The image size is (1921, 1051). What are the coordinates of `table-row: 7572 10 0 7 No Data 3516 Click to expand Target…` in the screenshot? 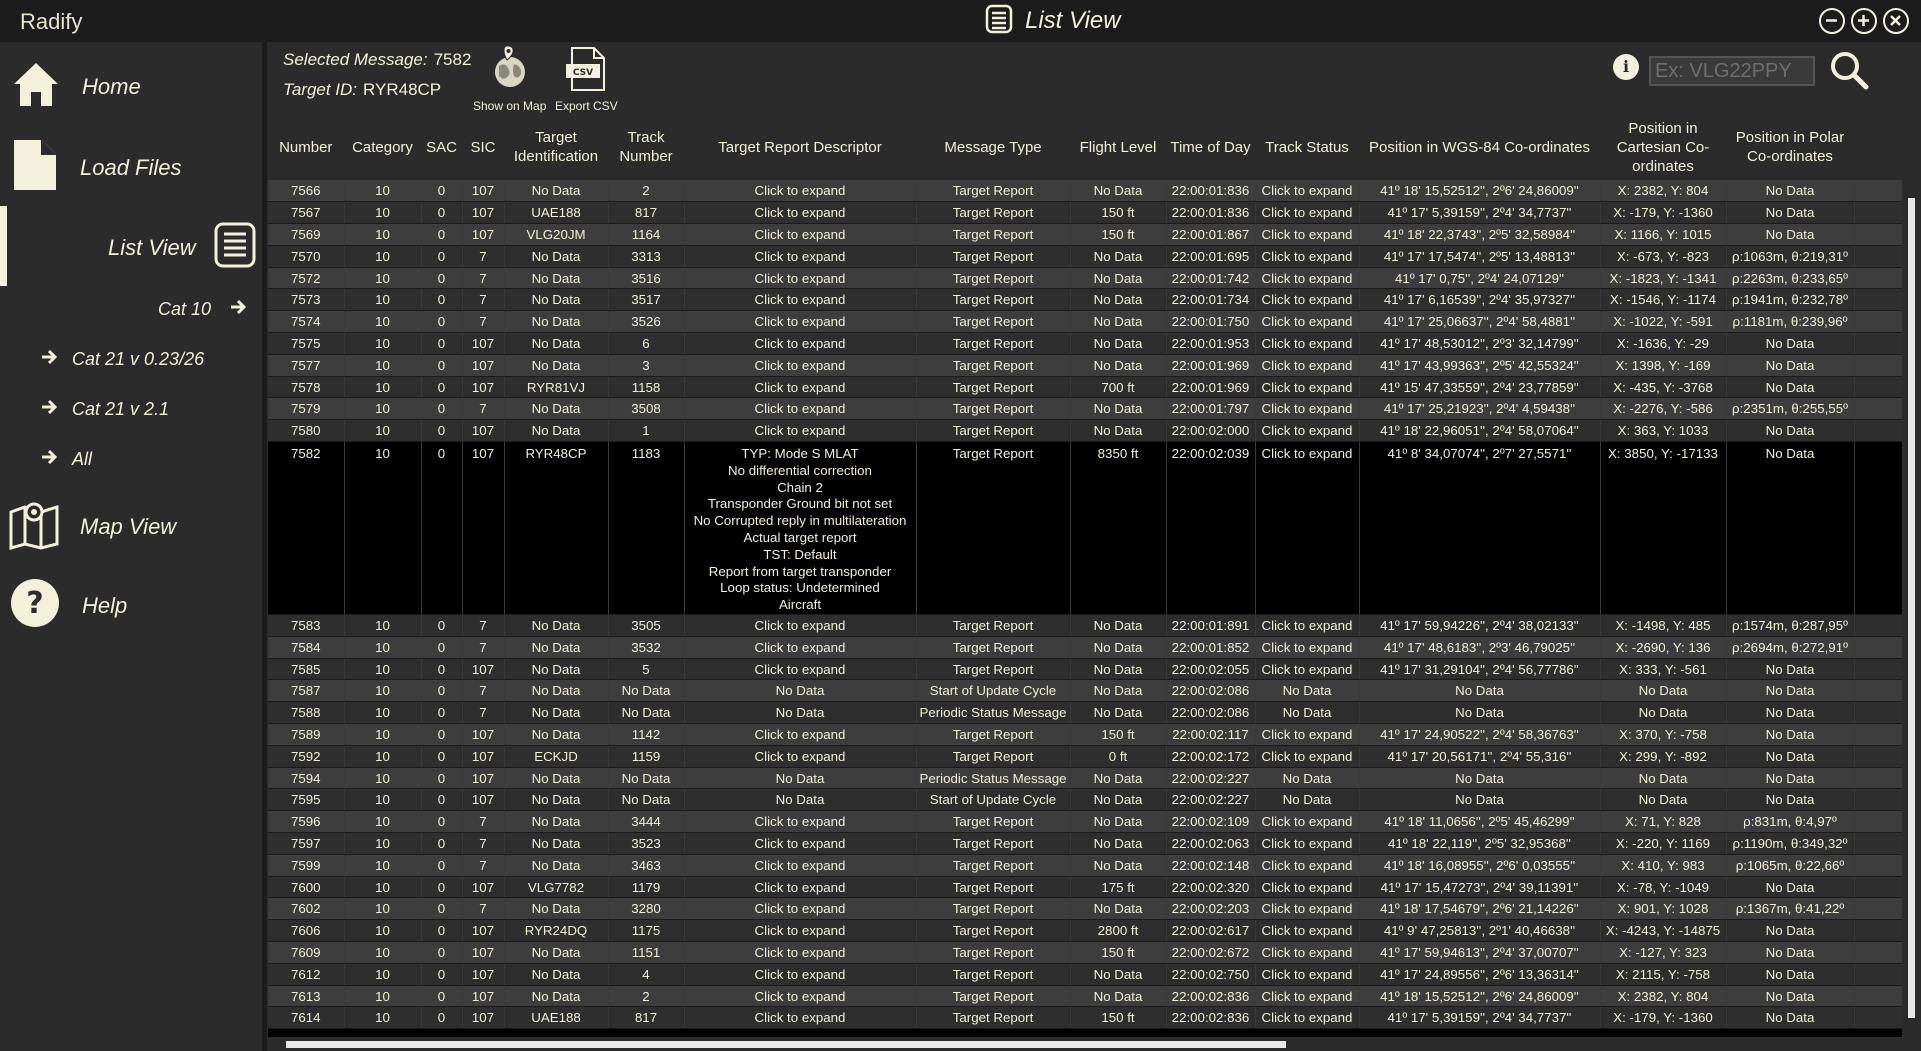 It's located at (1085, 278).